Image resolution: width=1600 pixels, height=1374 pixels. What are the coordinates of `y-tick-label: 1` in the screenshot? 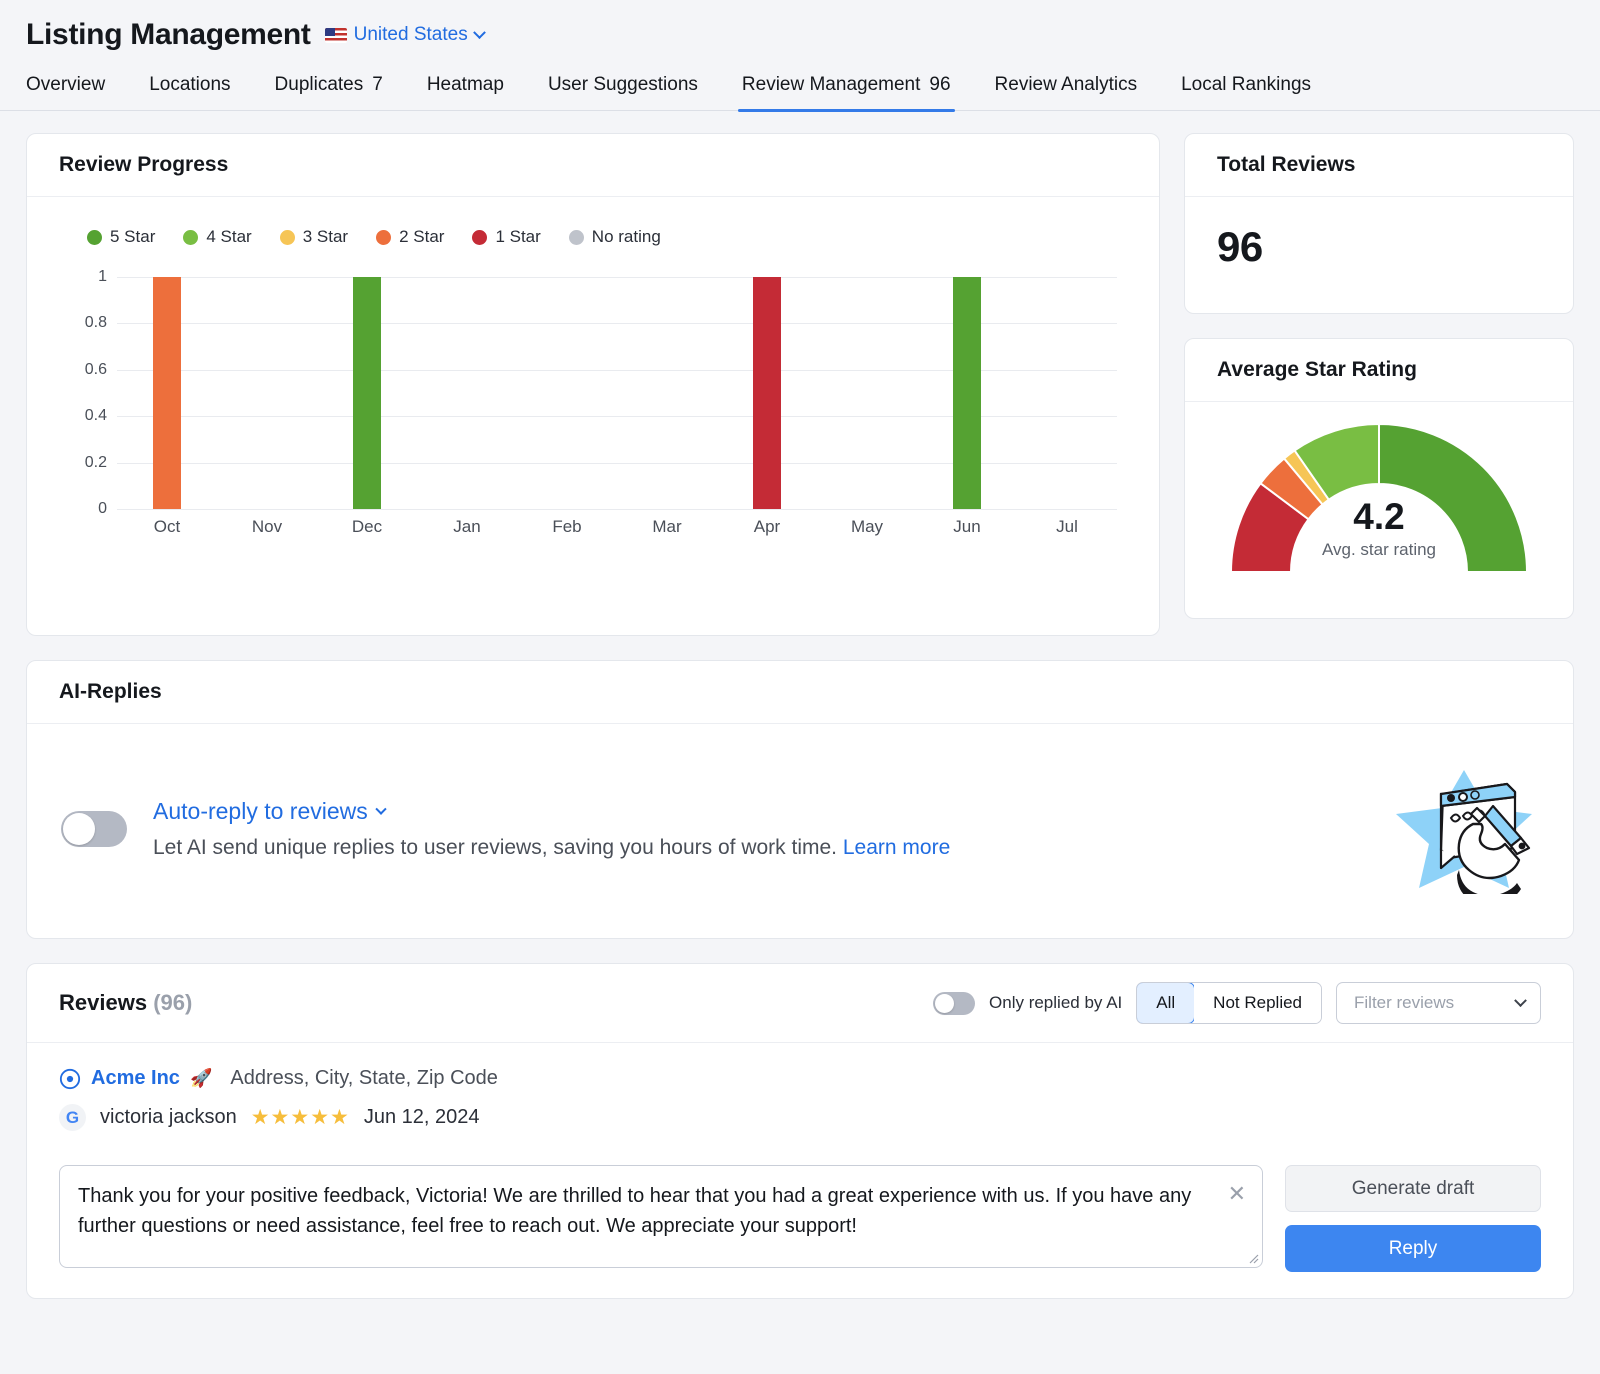 It's located at (102, 276).